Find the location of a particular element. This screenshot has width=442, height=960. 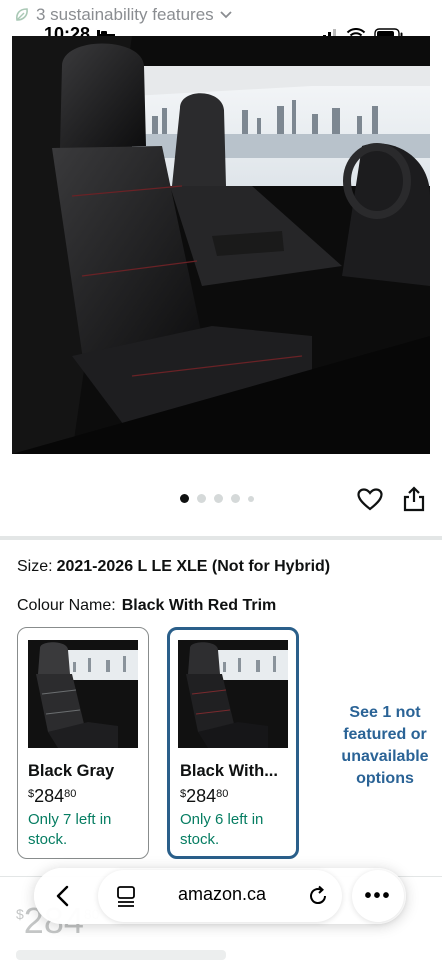

more-options-label: ••• is located at coordinates (378, 895).